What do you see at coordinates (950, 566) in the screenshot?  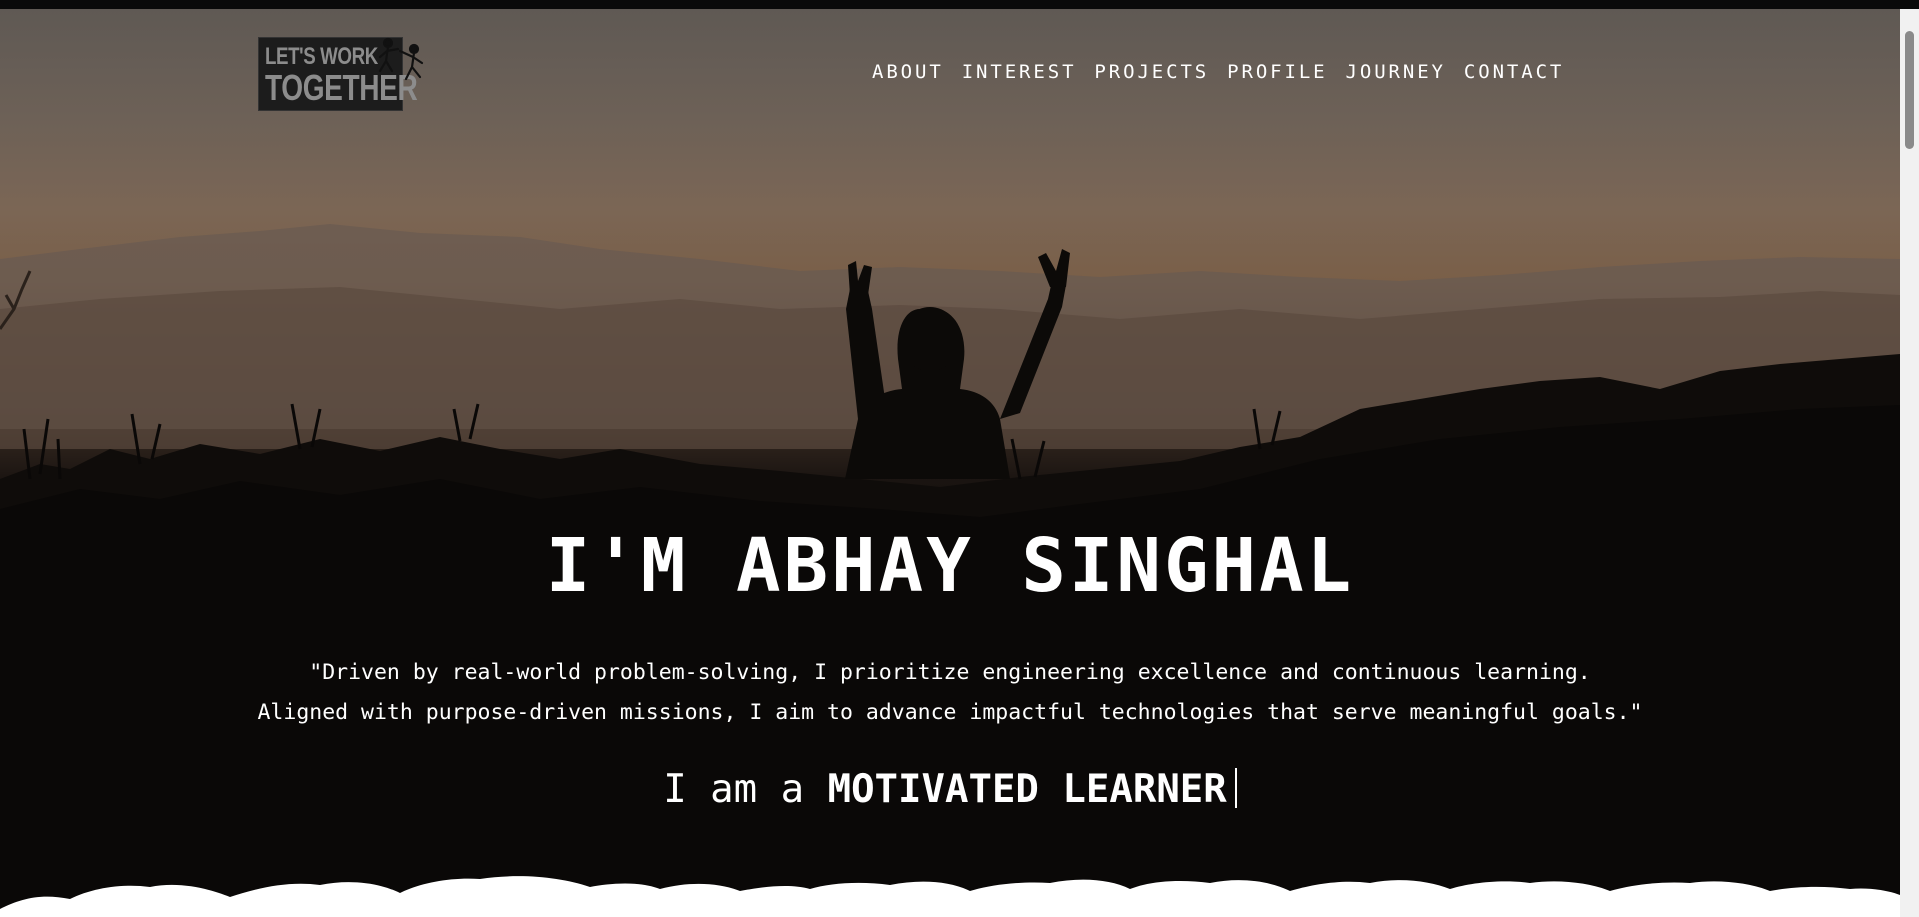 I see `hero-title: I'M ABHAY SINGHAL` at bounding box center [950, 566].